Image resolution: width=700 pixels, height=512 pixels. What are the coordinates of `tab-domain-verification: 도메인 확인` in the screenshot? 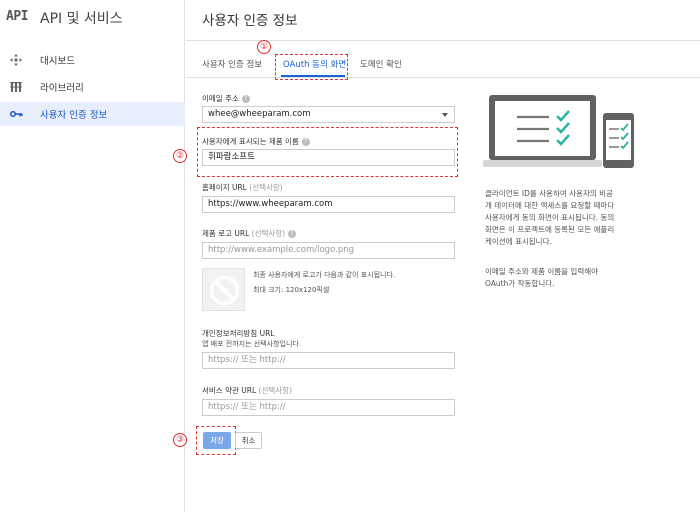 It's located at (381, 64).